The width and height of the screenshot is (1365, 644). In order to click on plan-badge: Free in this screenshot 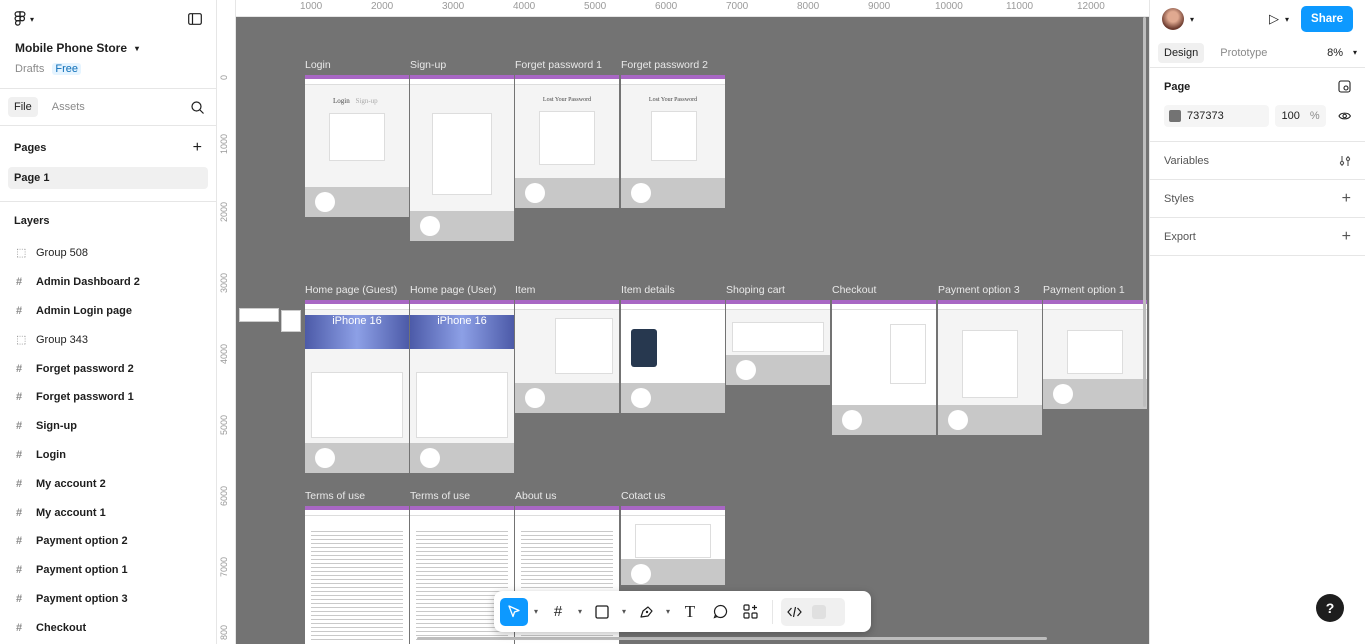, I will do `click(66, 69)`.